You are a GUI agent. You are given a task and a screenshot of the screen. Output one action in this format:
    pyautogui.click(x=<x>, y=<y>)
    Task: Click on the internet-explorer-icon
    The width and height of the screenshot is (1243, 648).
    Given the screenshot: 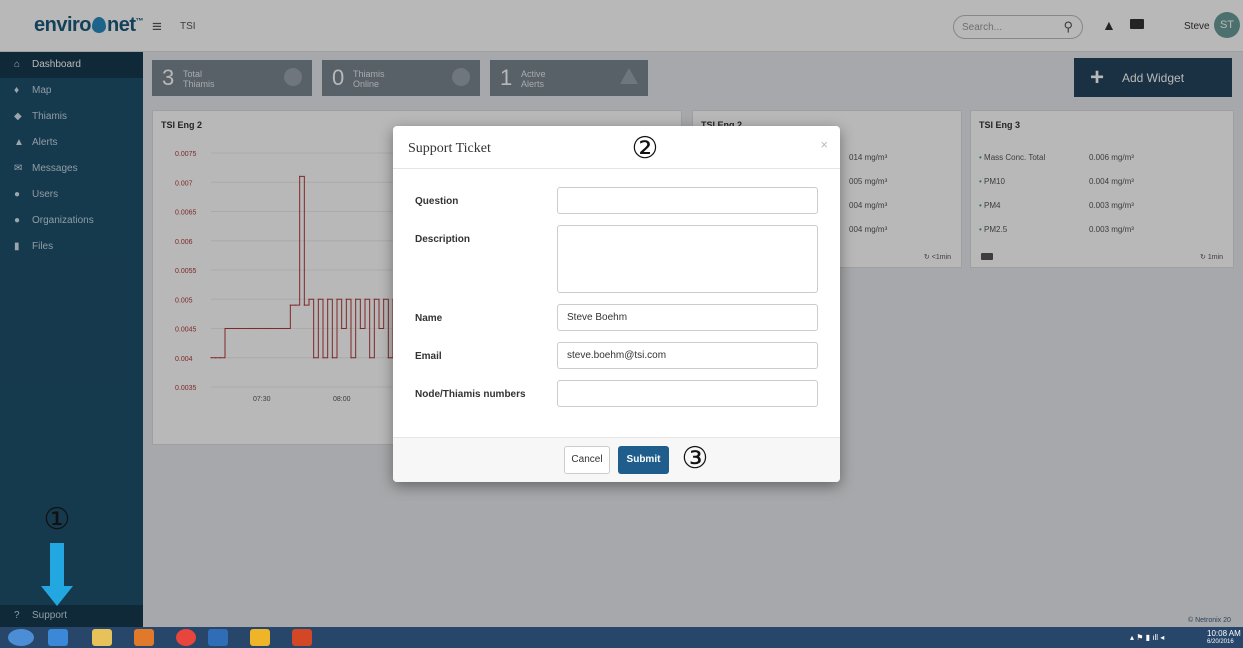 What is the action you would take?
    pyautogui.click(x=58, y=637)
    